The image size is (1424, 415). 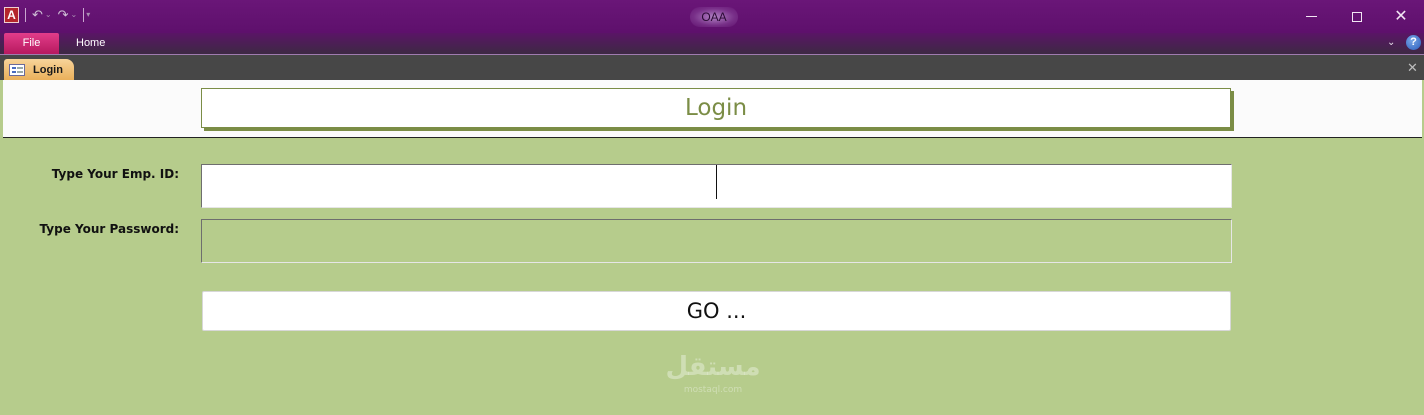 What do you see at coordinates (37, 15) in the screenshot?
I see `undo-icon: ↶` at bounding box center [37, 15].